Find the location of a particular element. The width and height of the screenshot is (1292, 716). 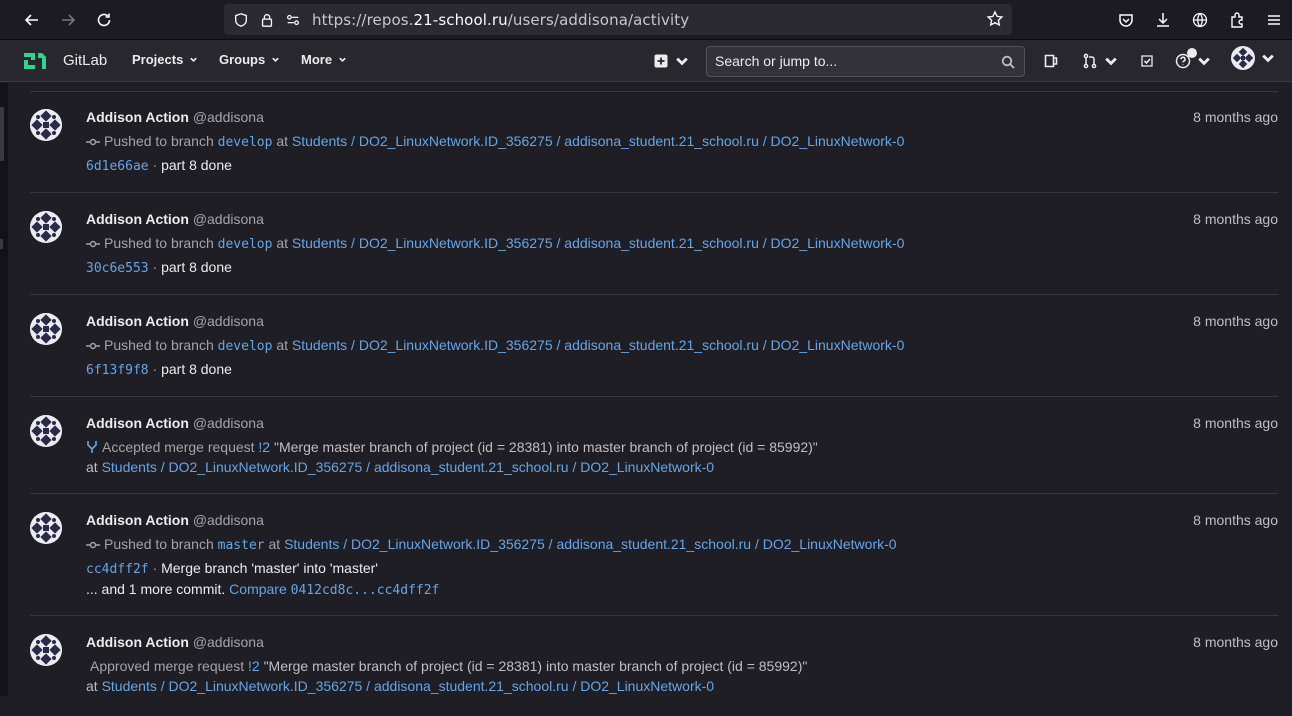

search-box is located at coordinates (865, 61).